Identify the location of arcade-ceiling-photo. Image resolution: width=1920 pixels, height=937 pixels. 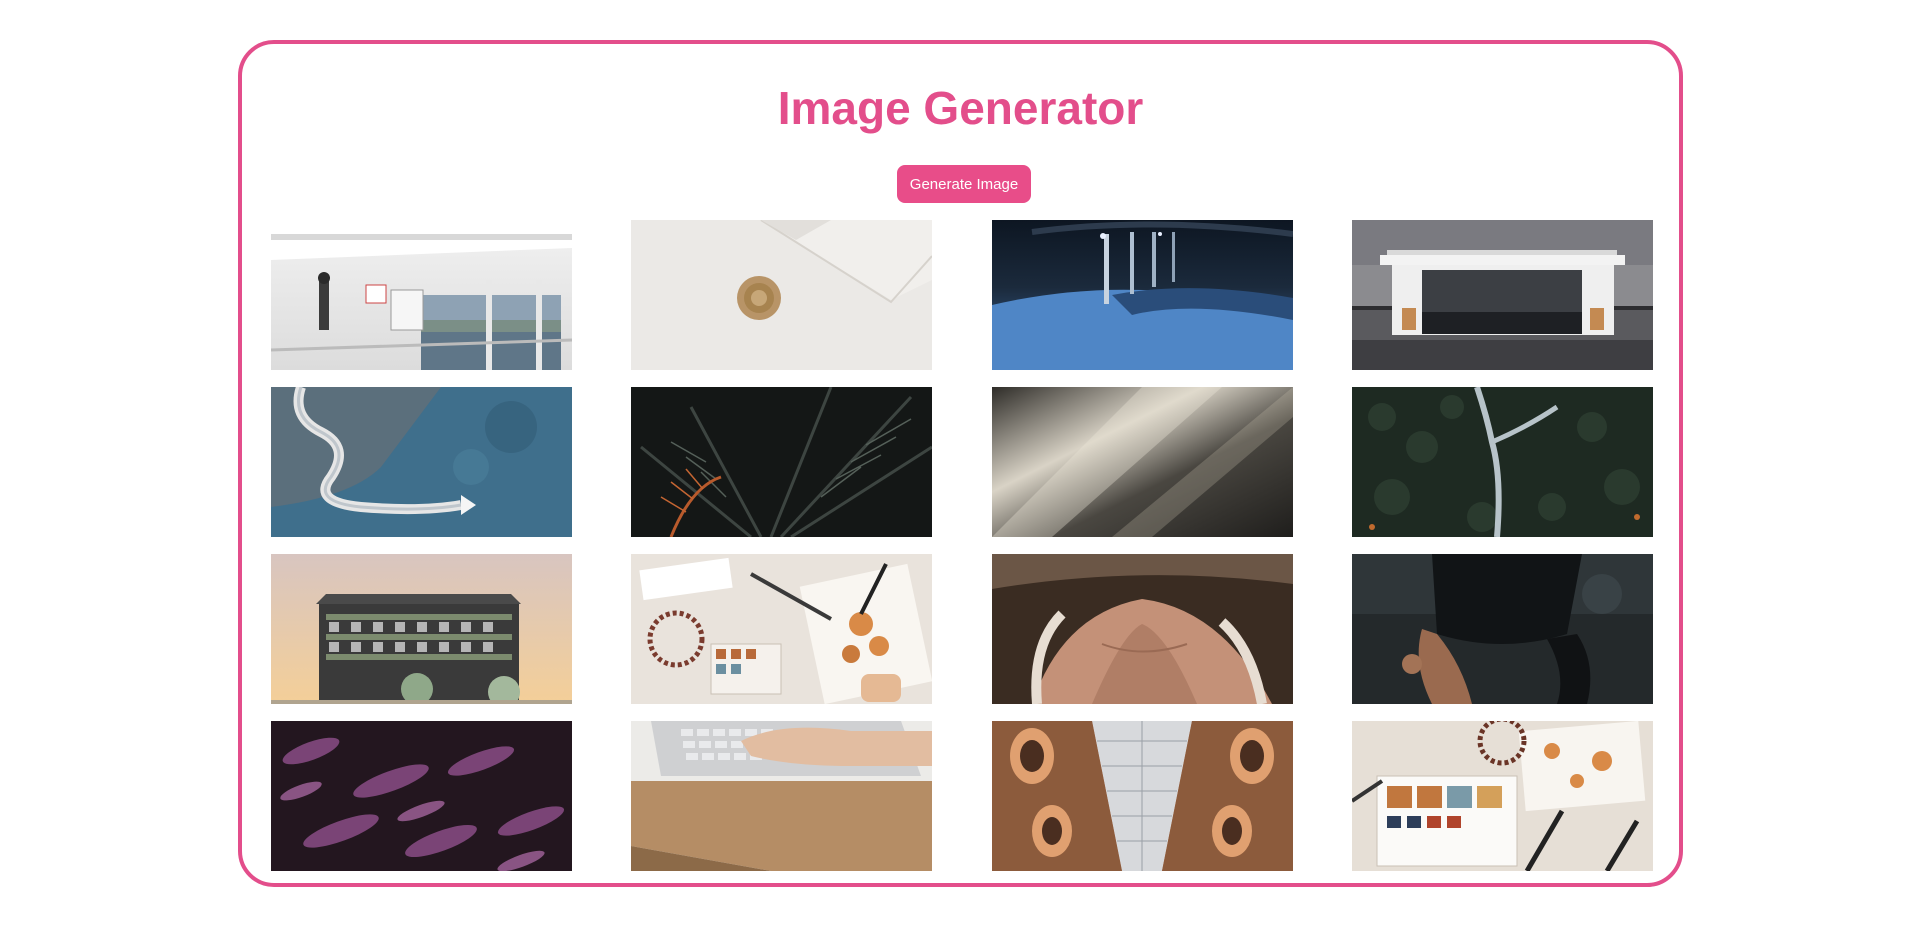
(1142, 796).